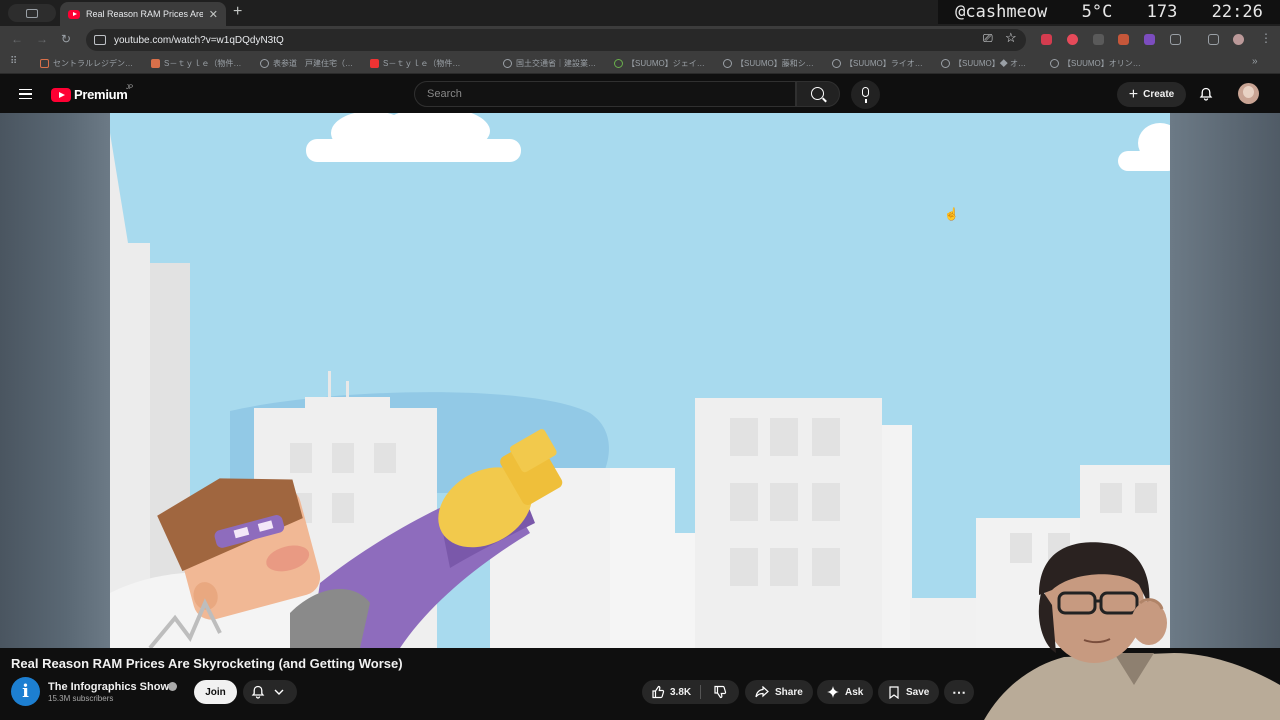 This screenshot has width=1280, height=720. Describe the element at coordinates (762, 692) in the screenshot. I see `share-icon` at that location.